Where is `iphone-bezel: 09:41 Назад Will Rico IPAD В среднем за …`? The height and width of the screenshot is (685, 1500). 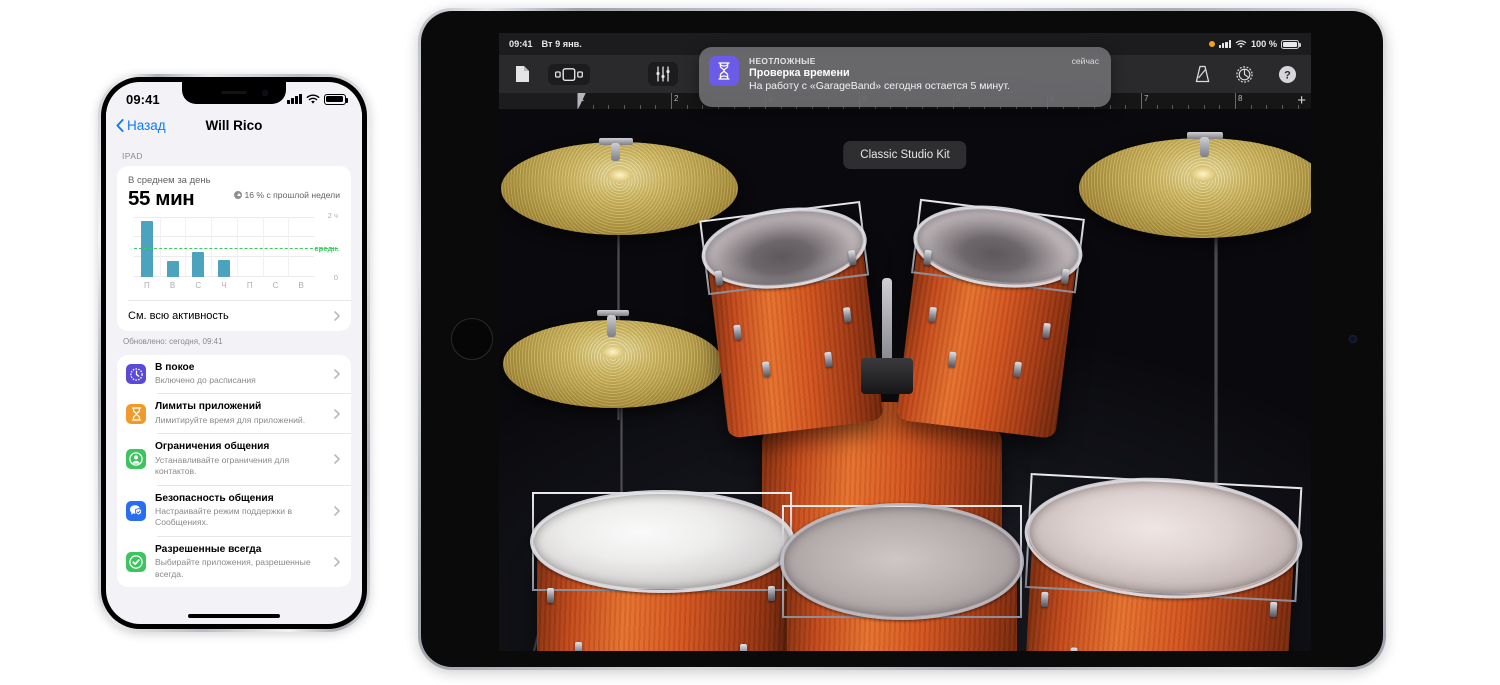
iphone-bezel: 09:41 Назад Will Rico IPAD В среднем за … is located at coordinates (234, 353).